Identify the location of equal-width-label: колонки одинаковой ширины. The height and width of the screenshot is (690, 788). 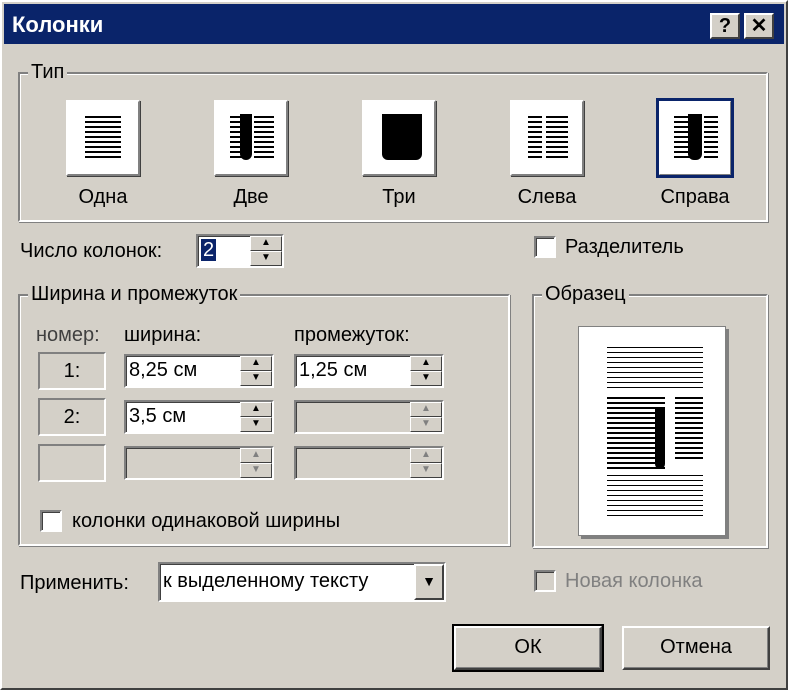
(206, 521).